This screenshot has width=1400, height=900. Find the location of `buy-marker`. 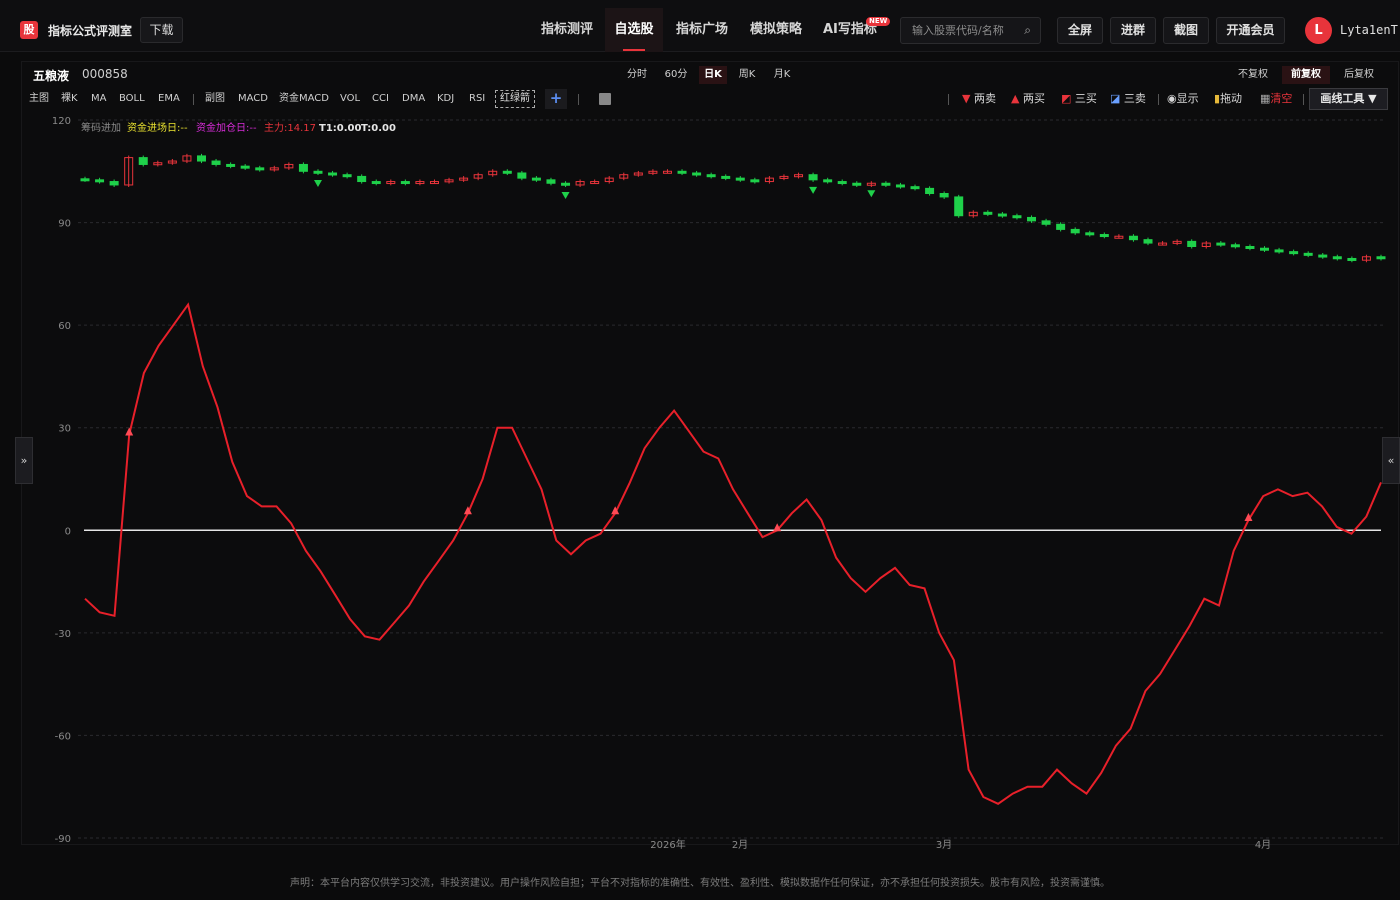

buy-marker is located at coordinates (129, 431).